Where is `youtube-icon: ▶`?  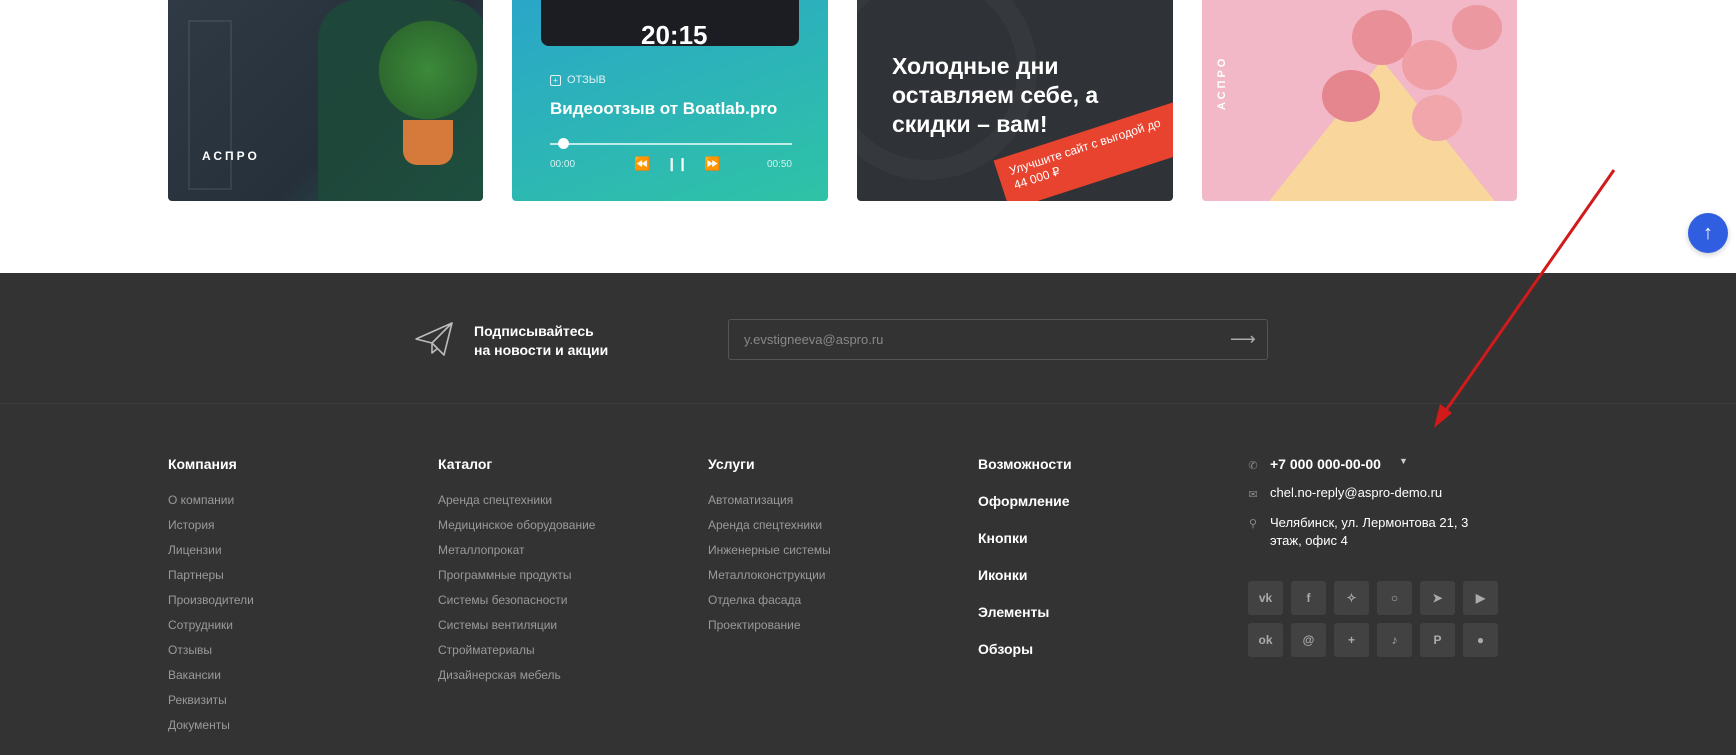 youtube-icon: ▶ is located at coordinates (1480, 598).